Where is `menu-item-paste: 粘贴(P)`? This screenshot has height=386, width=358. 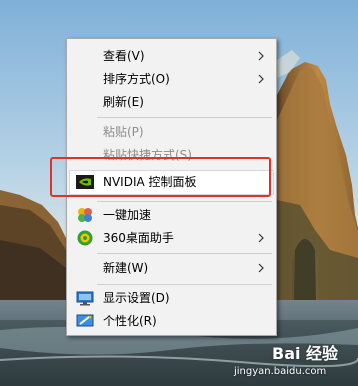 menu-item-paste: 粘贴(P) is located at coordinates (171, 132).